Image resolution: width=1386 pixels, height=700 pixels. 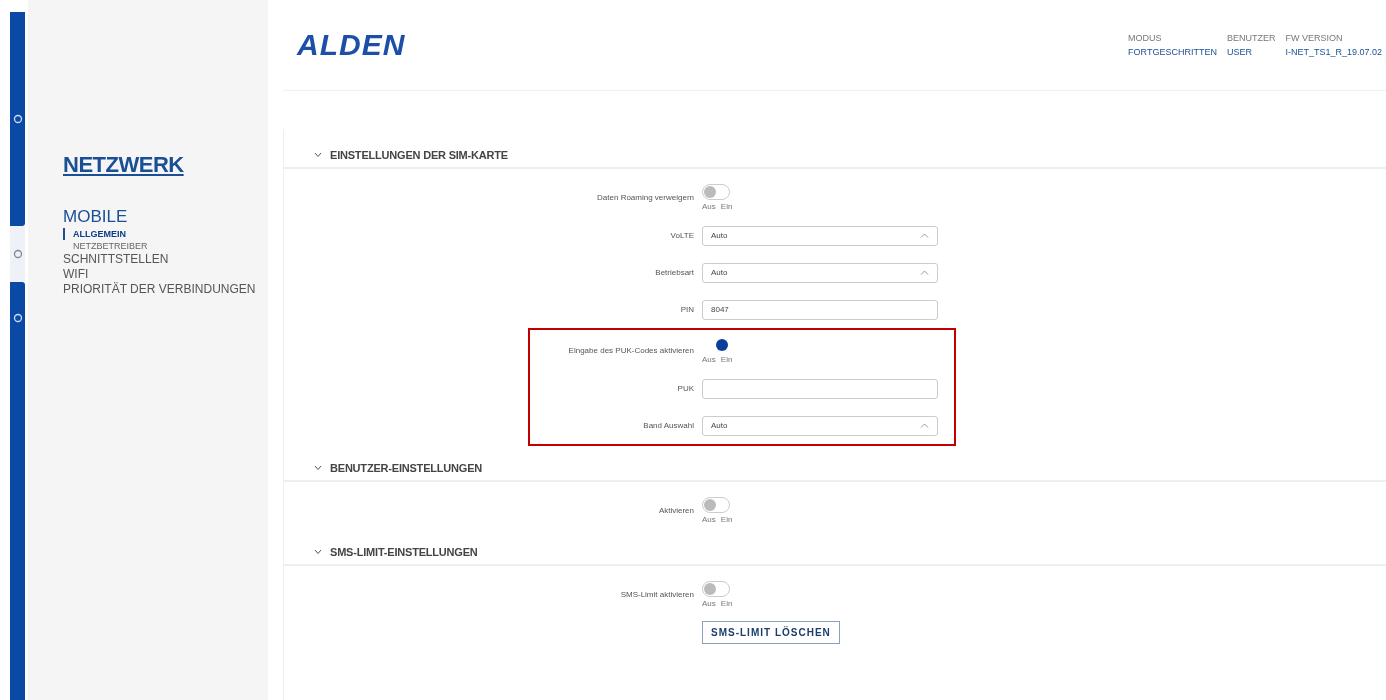 What do you see at coordinates (95, 217) in the screenshot?
I see `sidebar-item: MOBILE` at bounding box center [95, 217].